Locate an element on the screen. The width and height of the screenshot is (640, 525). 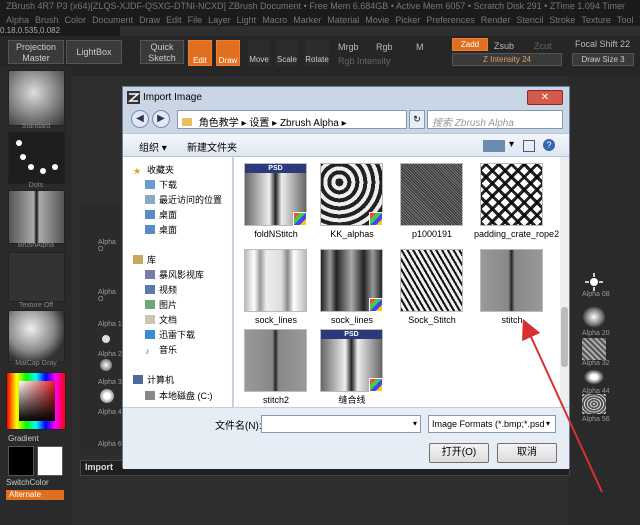
annotation-arrow is located at coordinates (562, 405).